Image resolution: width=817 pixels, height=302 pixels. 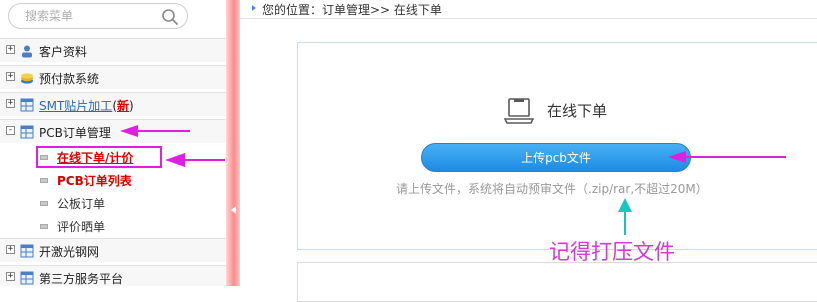 I want to click on breadcrumb: 您的位置：订单管理>> 在线下单, so click(x=528, y=9).